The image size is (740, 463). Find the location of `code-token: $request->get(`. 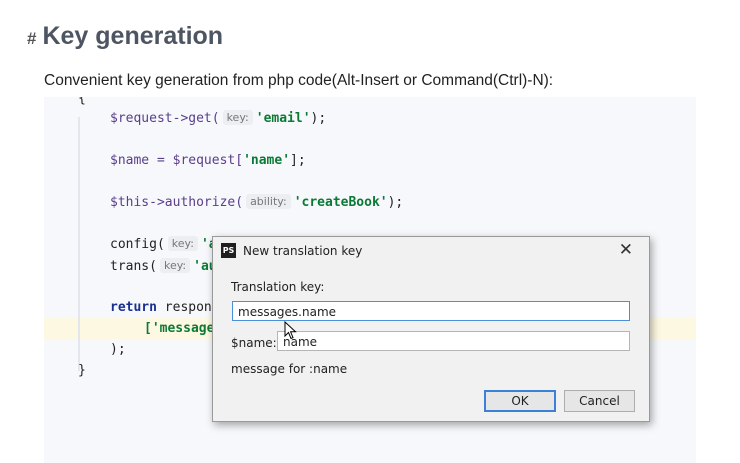

code-token: $request->get( is located at coordinates (165, 118).